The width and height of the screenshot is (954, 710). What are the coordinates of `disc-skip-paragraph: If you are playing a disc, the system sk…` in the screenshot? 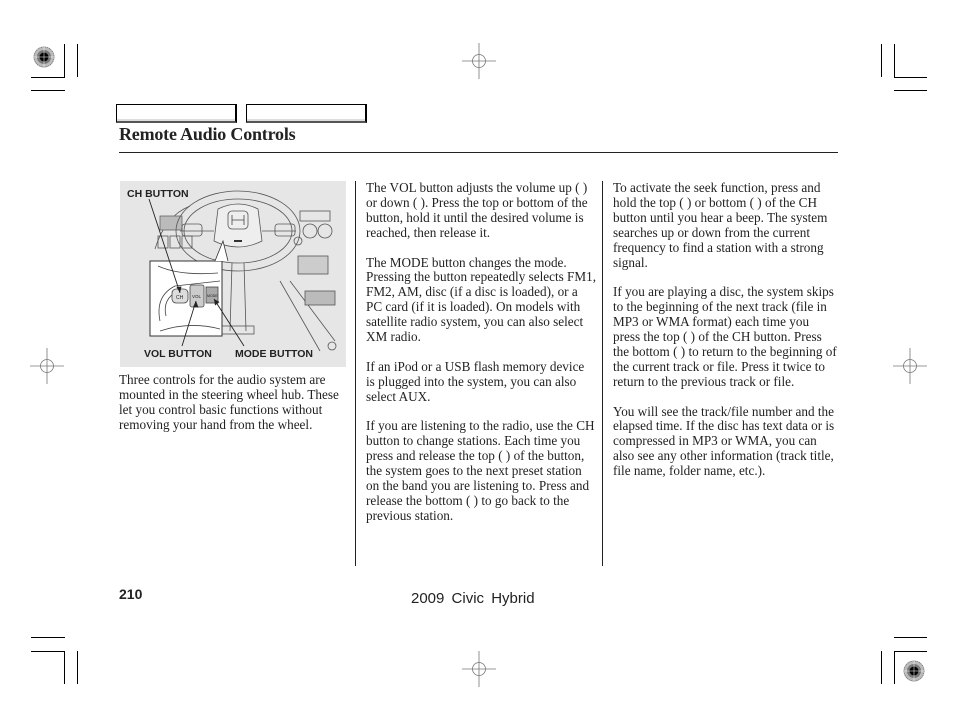 It's located at (725, 336).